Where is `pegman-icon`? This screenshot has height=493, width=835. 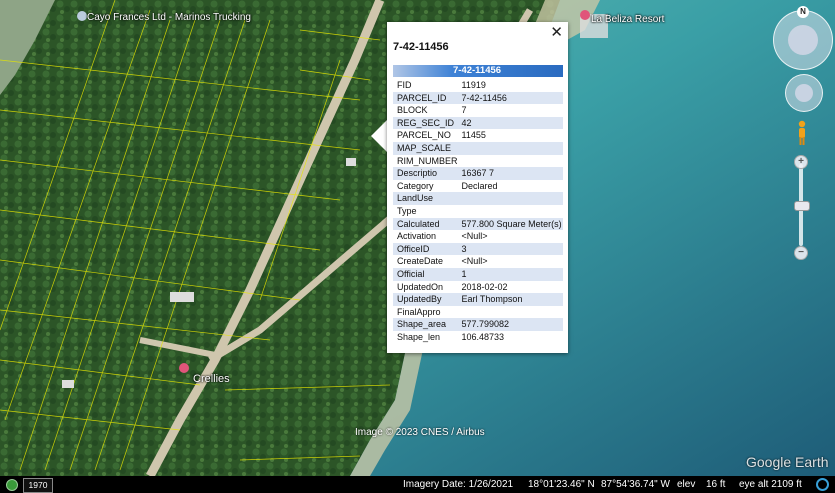 pegman-icon is located at coordinates (802, 133).